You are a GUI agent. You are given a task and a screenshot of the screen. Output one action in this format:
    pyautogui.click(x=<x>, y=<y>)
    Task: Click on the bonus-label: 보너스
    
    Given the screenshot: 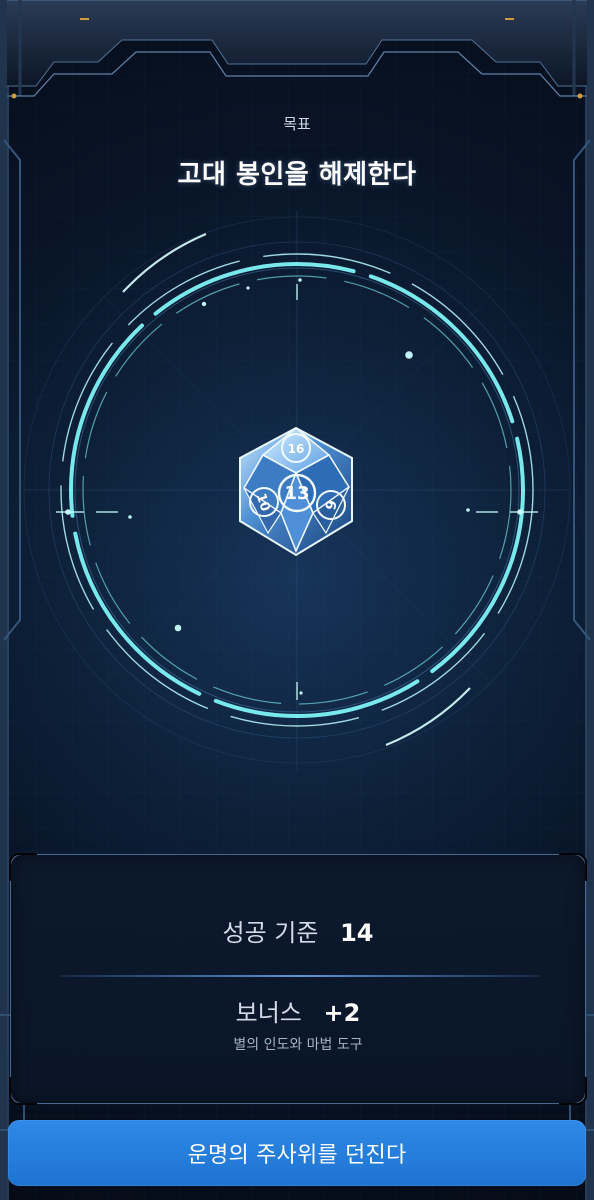 What is the action you would take?
    pyautogui.click(x=268, y=1013)
    